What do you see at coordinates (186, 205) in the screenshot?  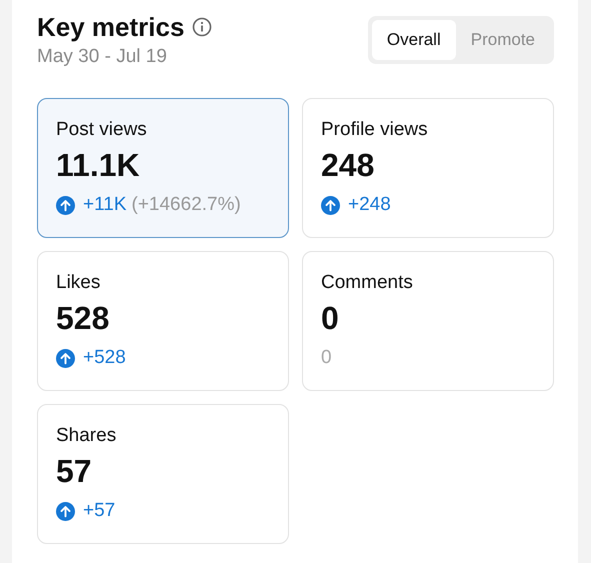 I see `change-percent: (+14662.7%)` at bounding box center [186, 205].